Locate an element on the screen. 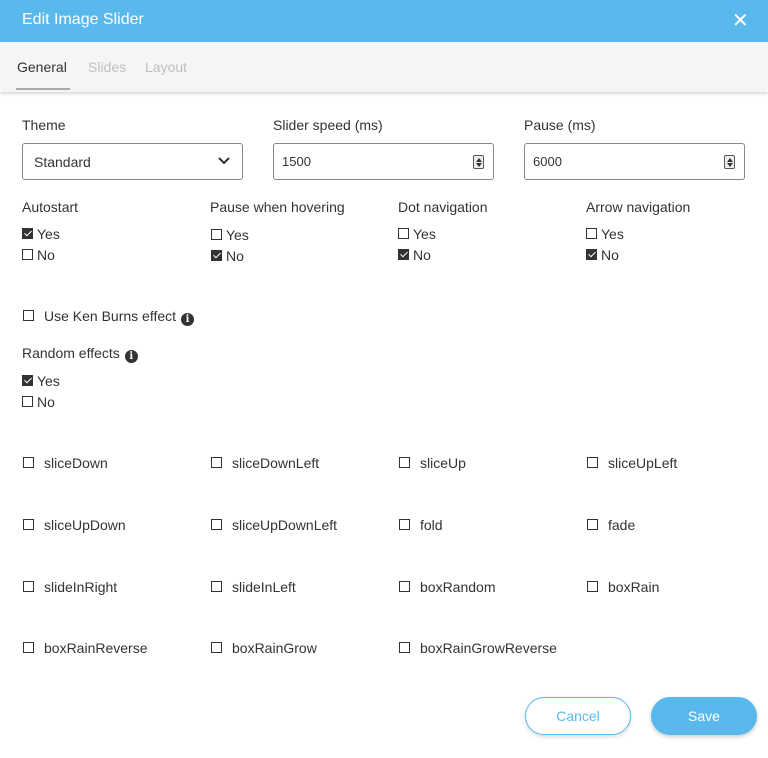 The width and height of the screenshot is (768, 758). save-button: Save is located at coordinates (704, 716).